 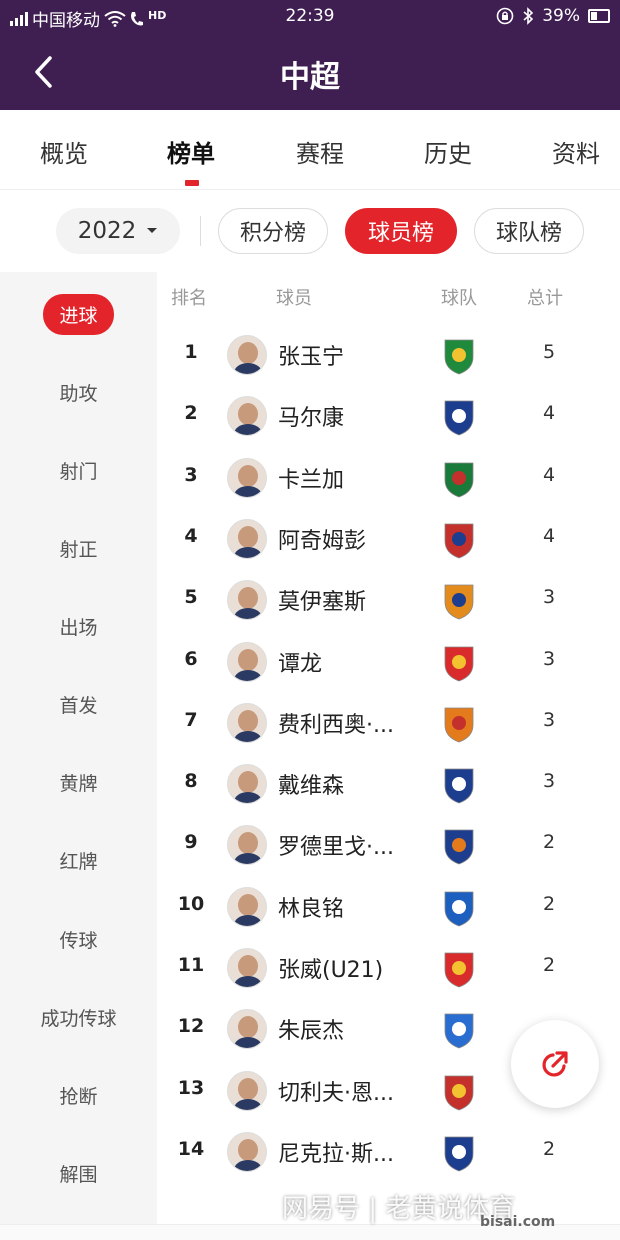 What do you see at coordinates (388, 600) in the screenshot?
I see `table-row: 5 莫伊塞斯 3` at bounding box center [388, 600].